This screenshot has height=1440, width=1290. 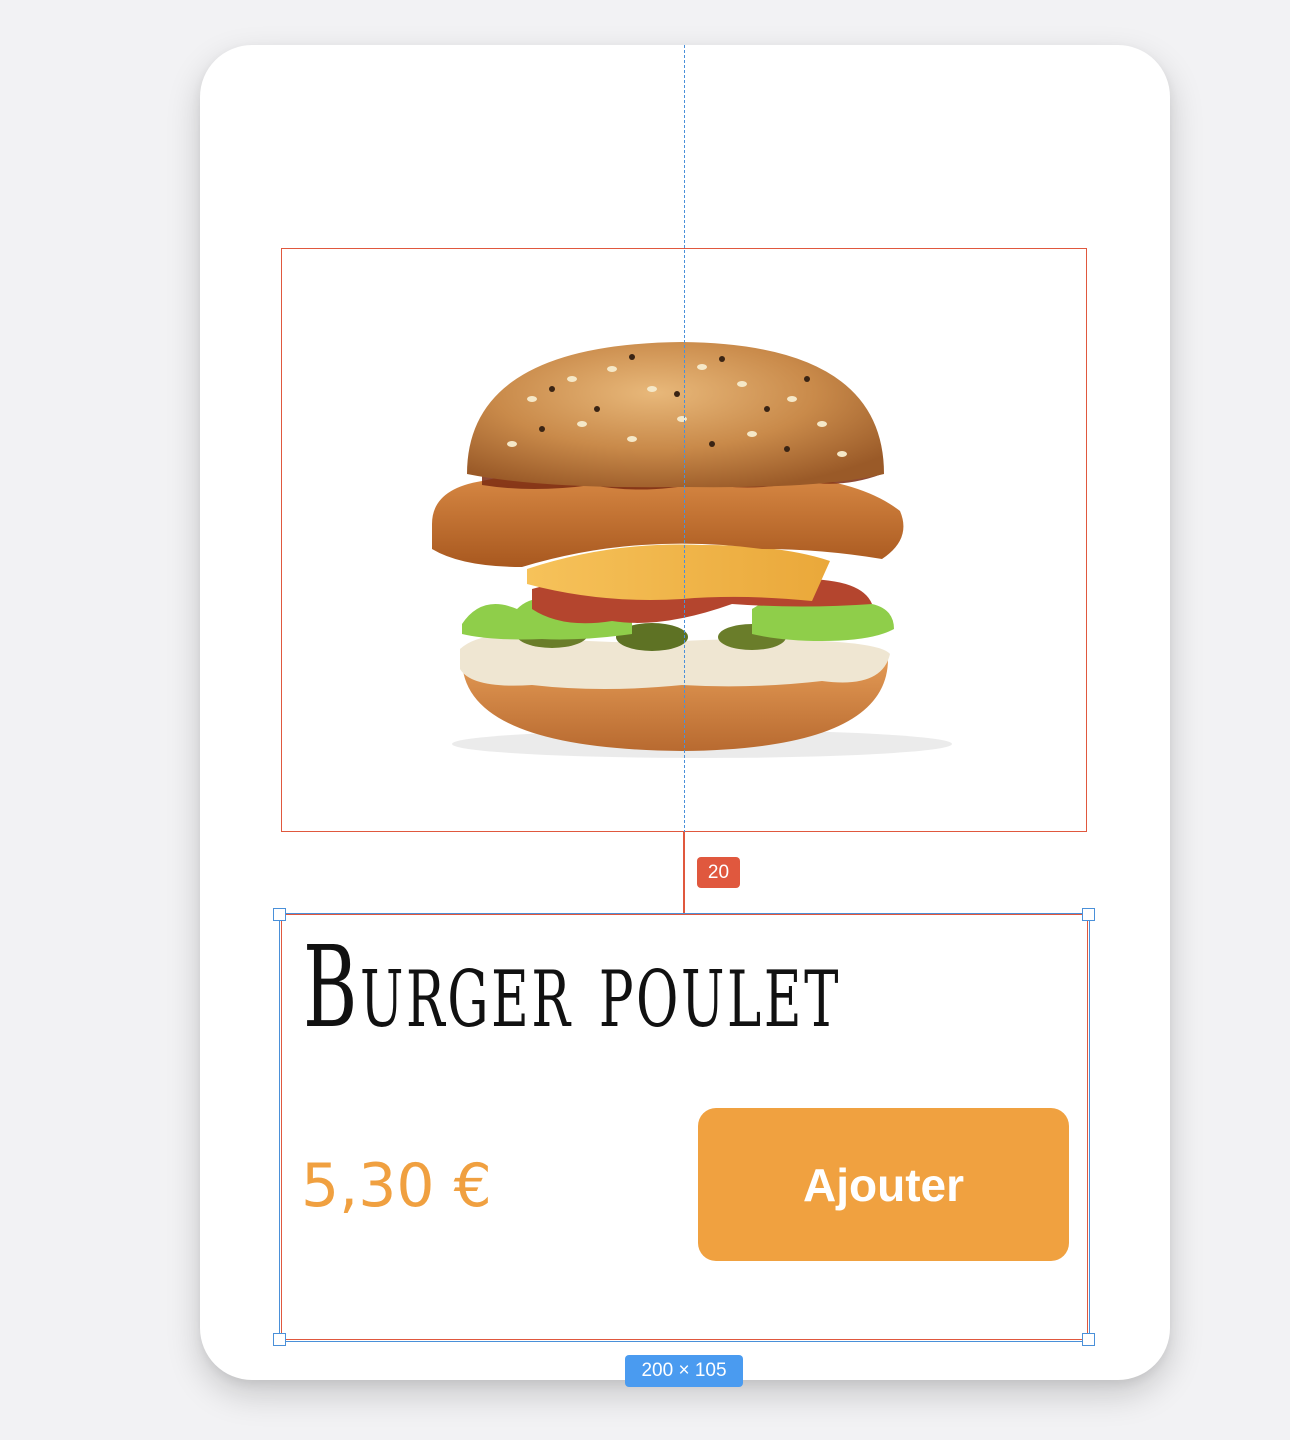 What do you see at coordinates (883, 1184) in the screenshot?
I see `add-button: Ajouter` at bounding box center [883, 1184].